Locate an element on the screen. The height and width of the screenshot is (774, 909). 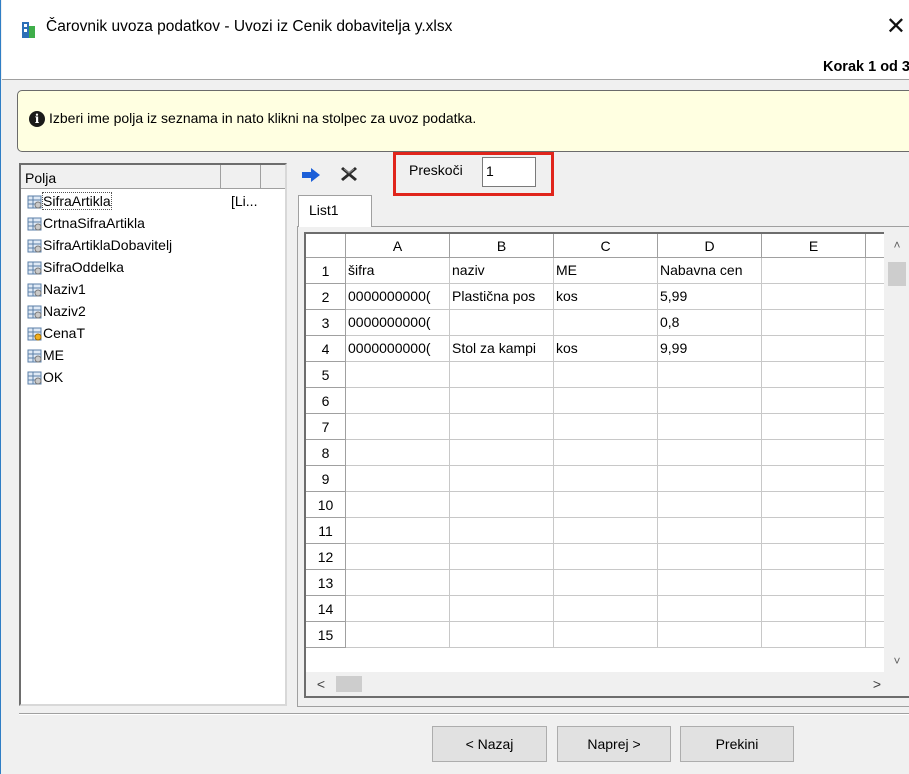
grid-cell: Nabavna cen is located at coordinates (710, 271).